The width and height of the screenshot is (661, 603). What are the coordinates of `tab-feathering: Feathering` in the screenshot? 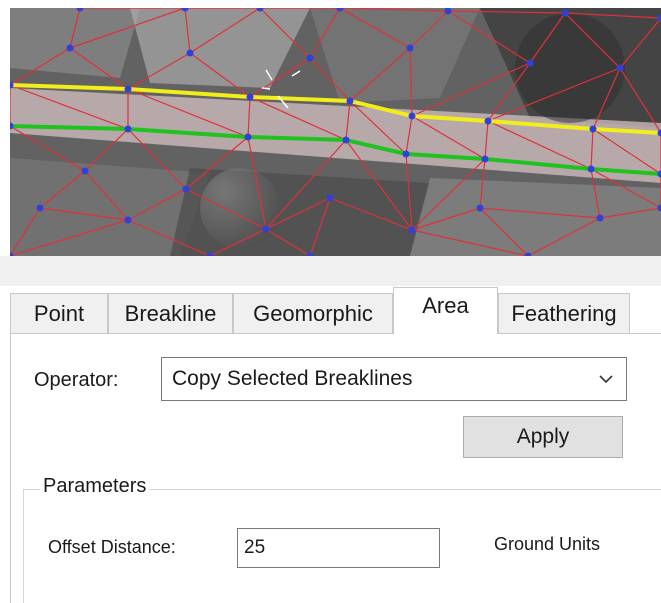 It's located at (564, 313).